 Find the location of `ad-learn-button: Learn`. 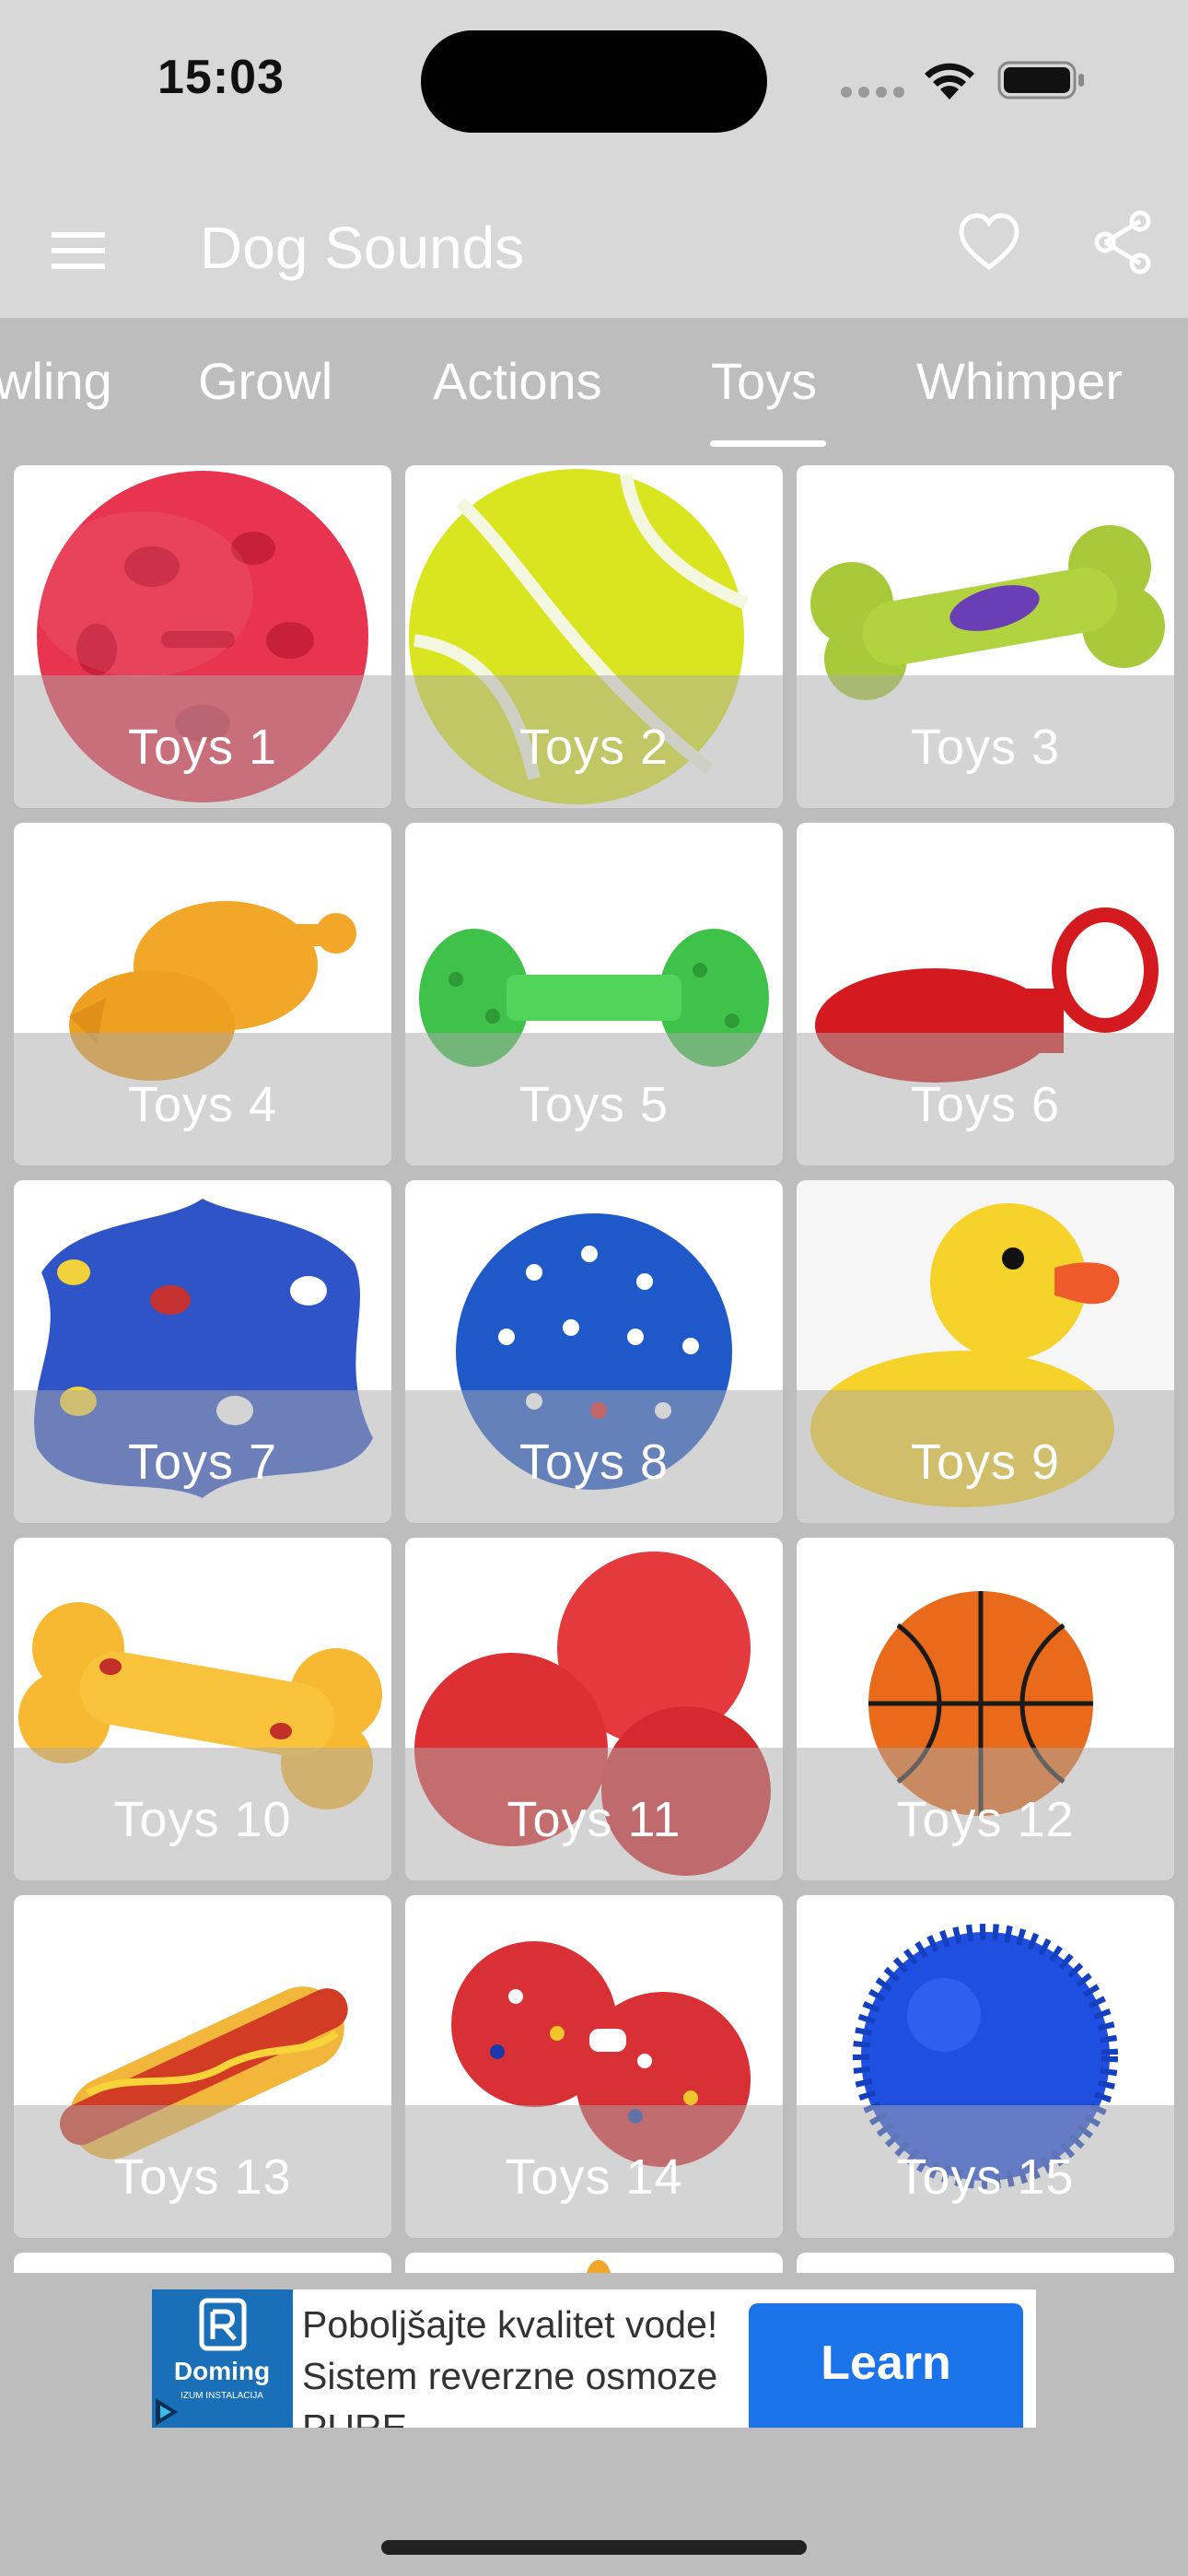

ad-learn-button: Learn is located at coordinates (886, 2365).